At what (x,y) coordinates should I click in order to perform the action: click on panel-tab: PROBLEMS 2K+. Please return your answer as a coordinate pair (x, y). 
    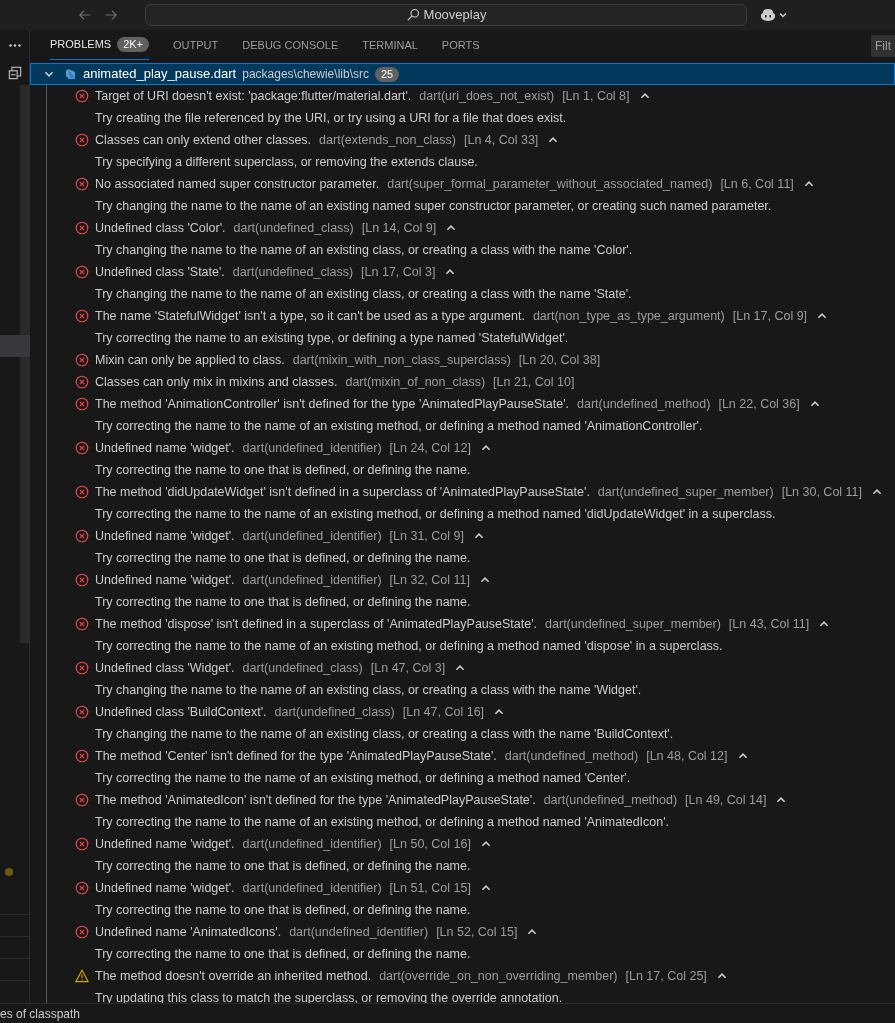
    Looking at the image, I should click on (100, 45).